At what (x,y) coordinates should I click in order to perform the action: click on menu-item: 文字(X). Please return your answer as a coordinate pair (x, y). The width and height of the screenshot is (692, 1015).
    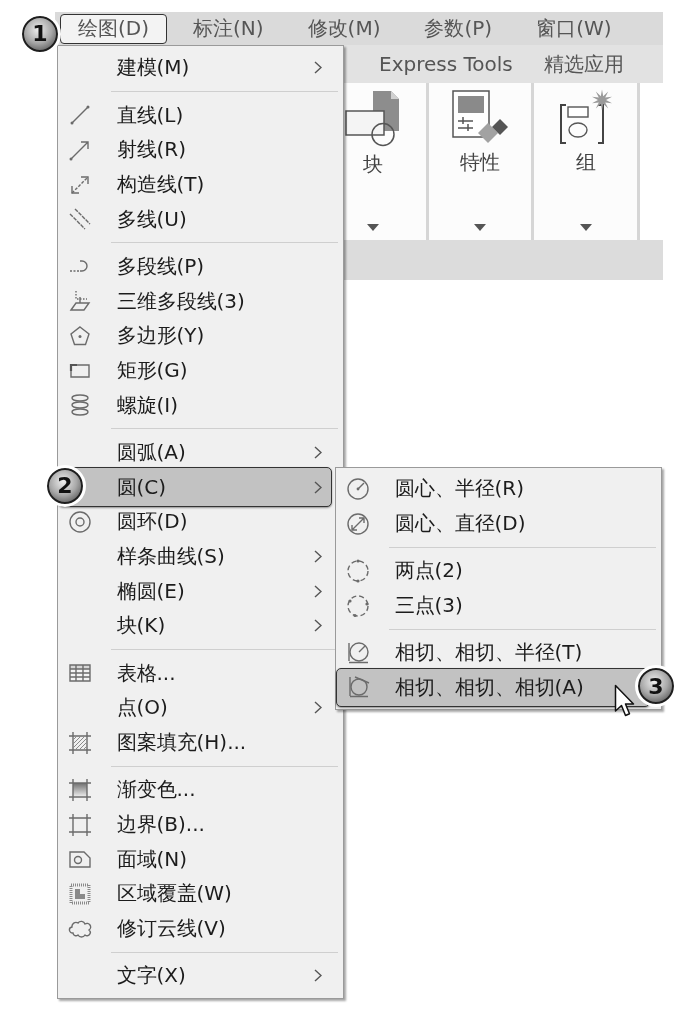
    Looking at the image, I should click on (200, 976).